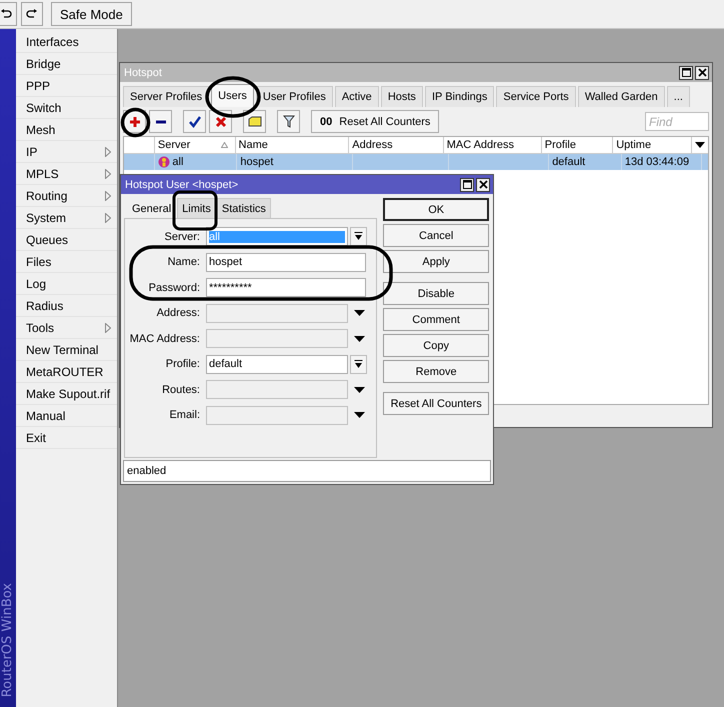  Describe the element at coordinates (66, 152) in the screenshot. I see `menu-item: IP` at that location.